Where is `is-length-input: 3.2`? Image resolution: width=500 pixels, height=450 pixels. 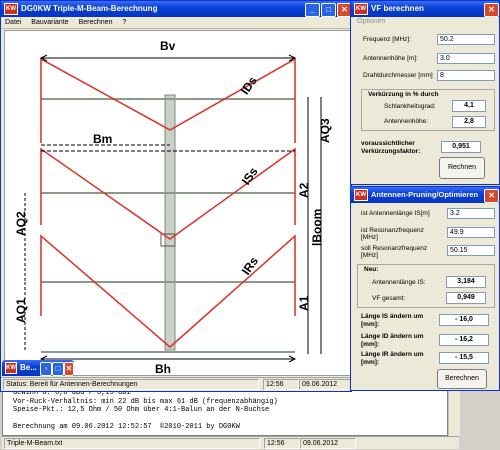
is-length-input: 3.2 is located at coordinates (471, 213).